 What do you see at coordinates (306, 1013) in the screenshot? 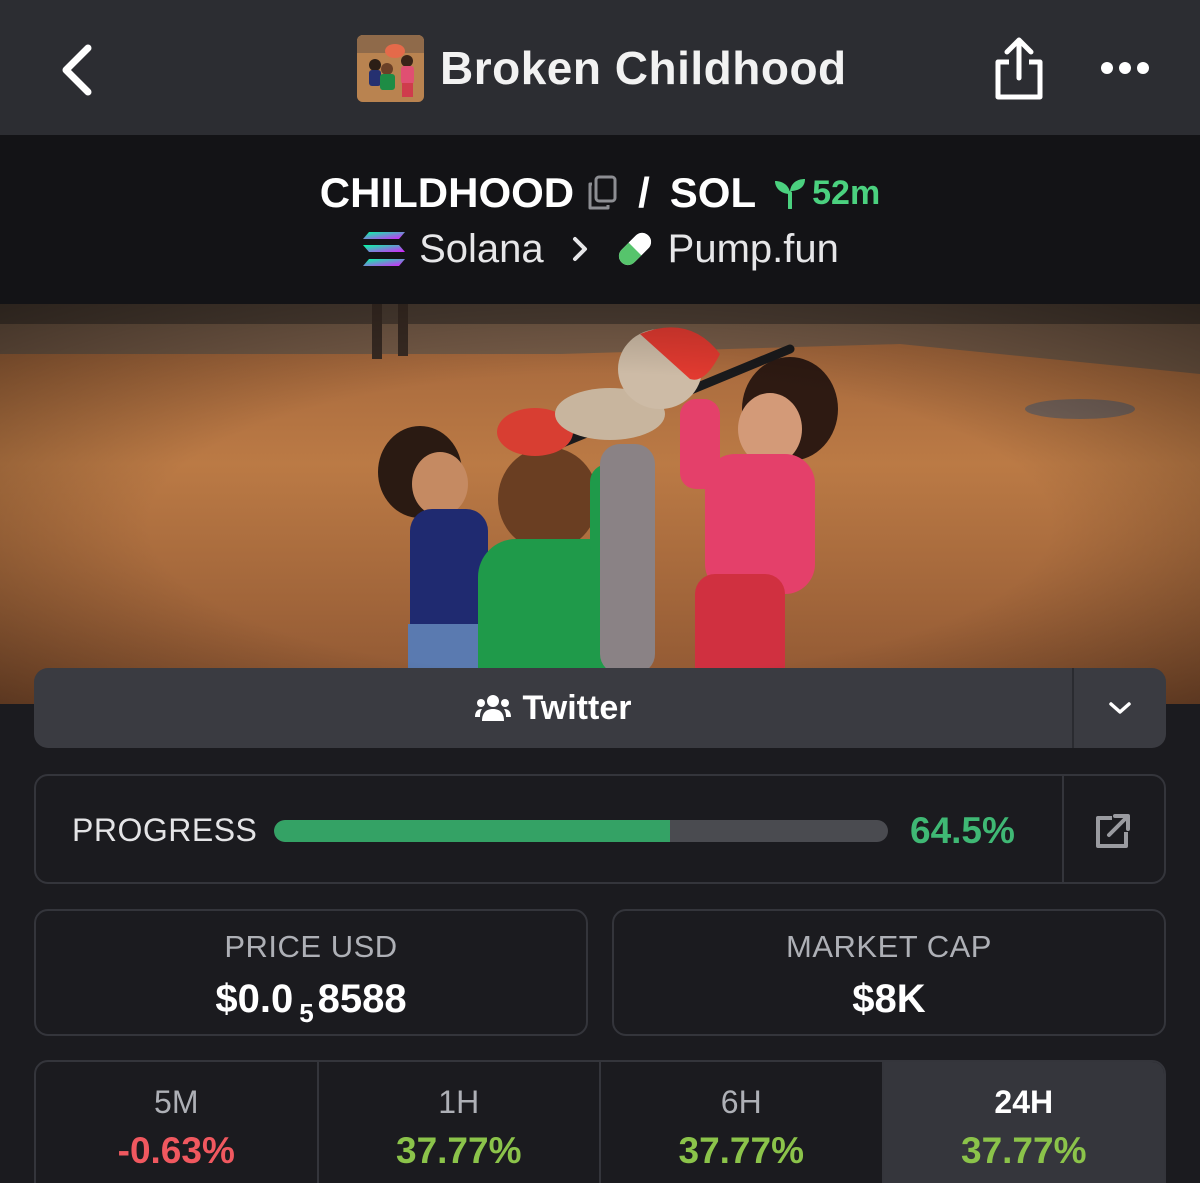
I see `price-zero-count: 5` at bounding box center [306, 1013].